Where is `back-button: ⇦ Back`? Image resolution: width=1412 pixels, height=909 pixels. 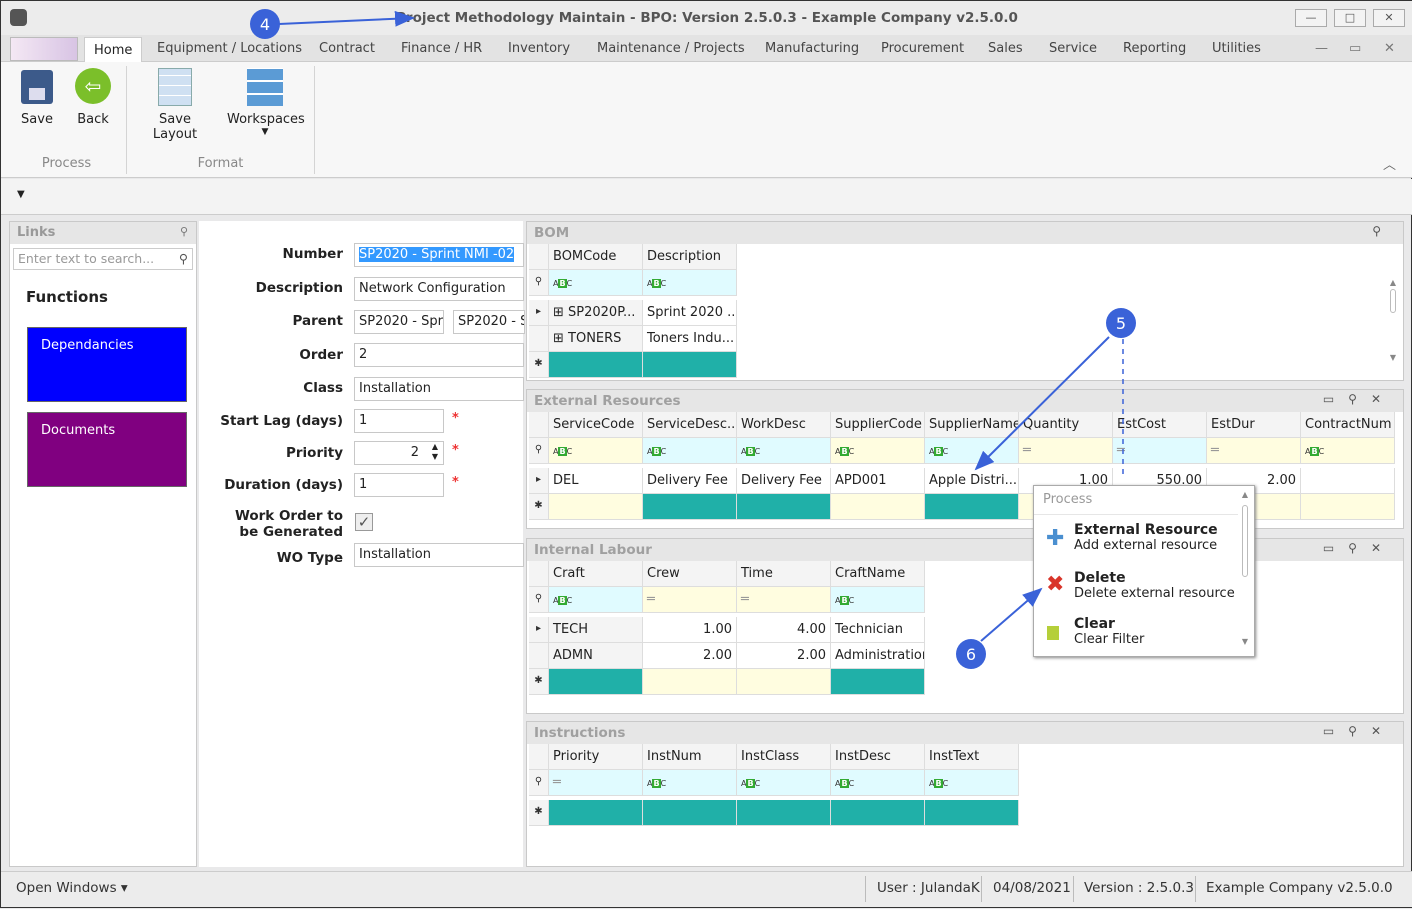
back-button: ⇦ Back is located at coordinates (93, 97).